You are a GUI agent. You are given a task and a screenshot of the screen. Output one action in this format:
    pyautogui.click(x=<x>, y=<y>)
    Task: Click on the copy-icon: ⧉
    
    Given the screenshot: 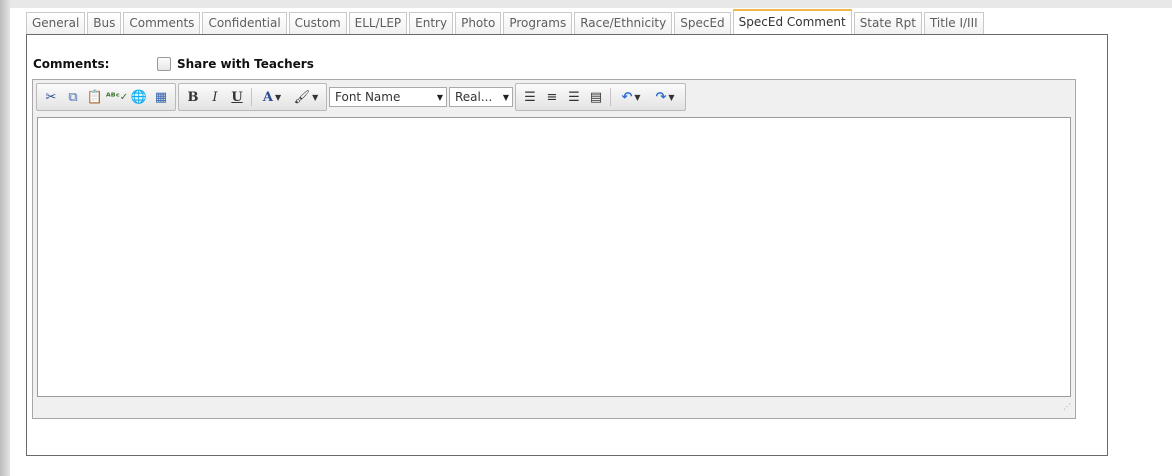 What is the action you would take?
    pyautogui.click(x=73, y=97)
    